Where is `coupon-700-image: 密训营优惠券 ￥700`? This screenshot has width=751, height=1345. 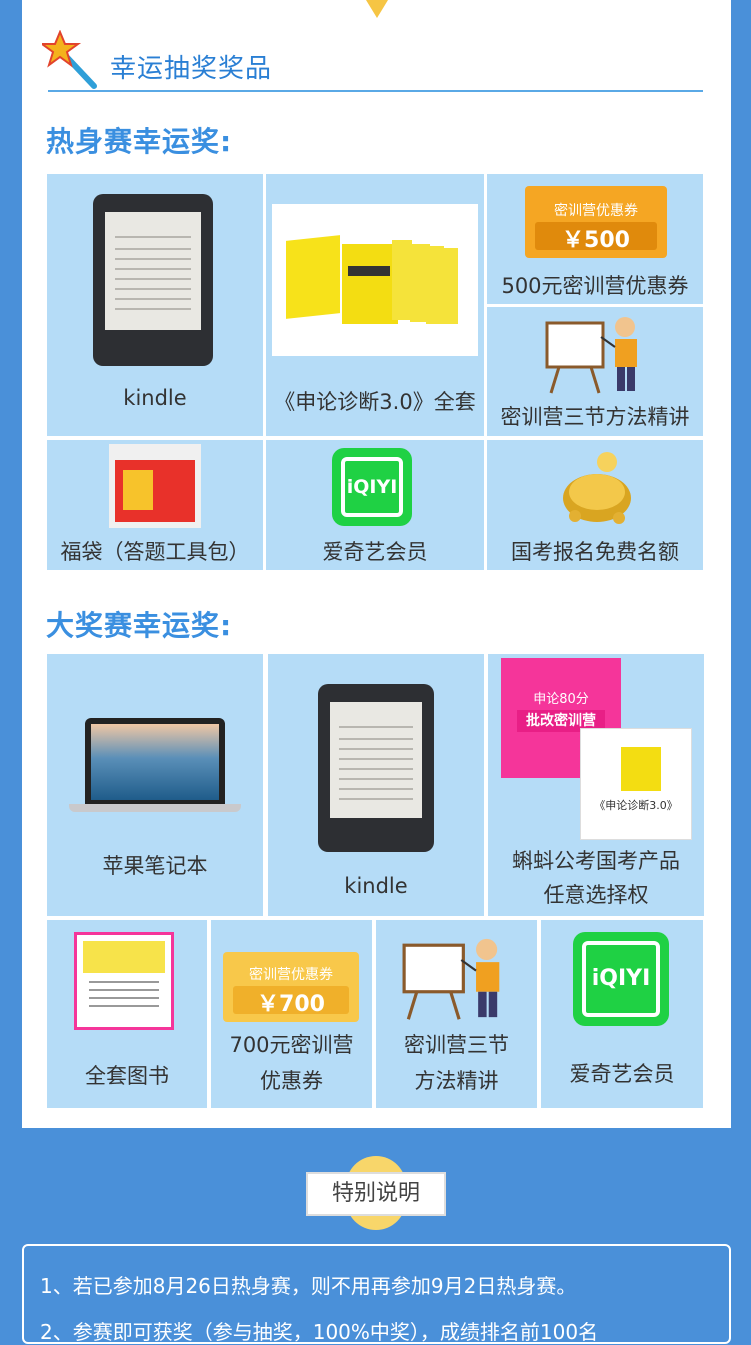 coupon-700-image: 密训营优惠券 ￥700 is located at coordinates (291, 987).